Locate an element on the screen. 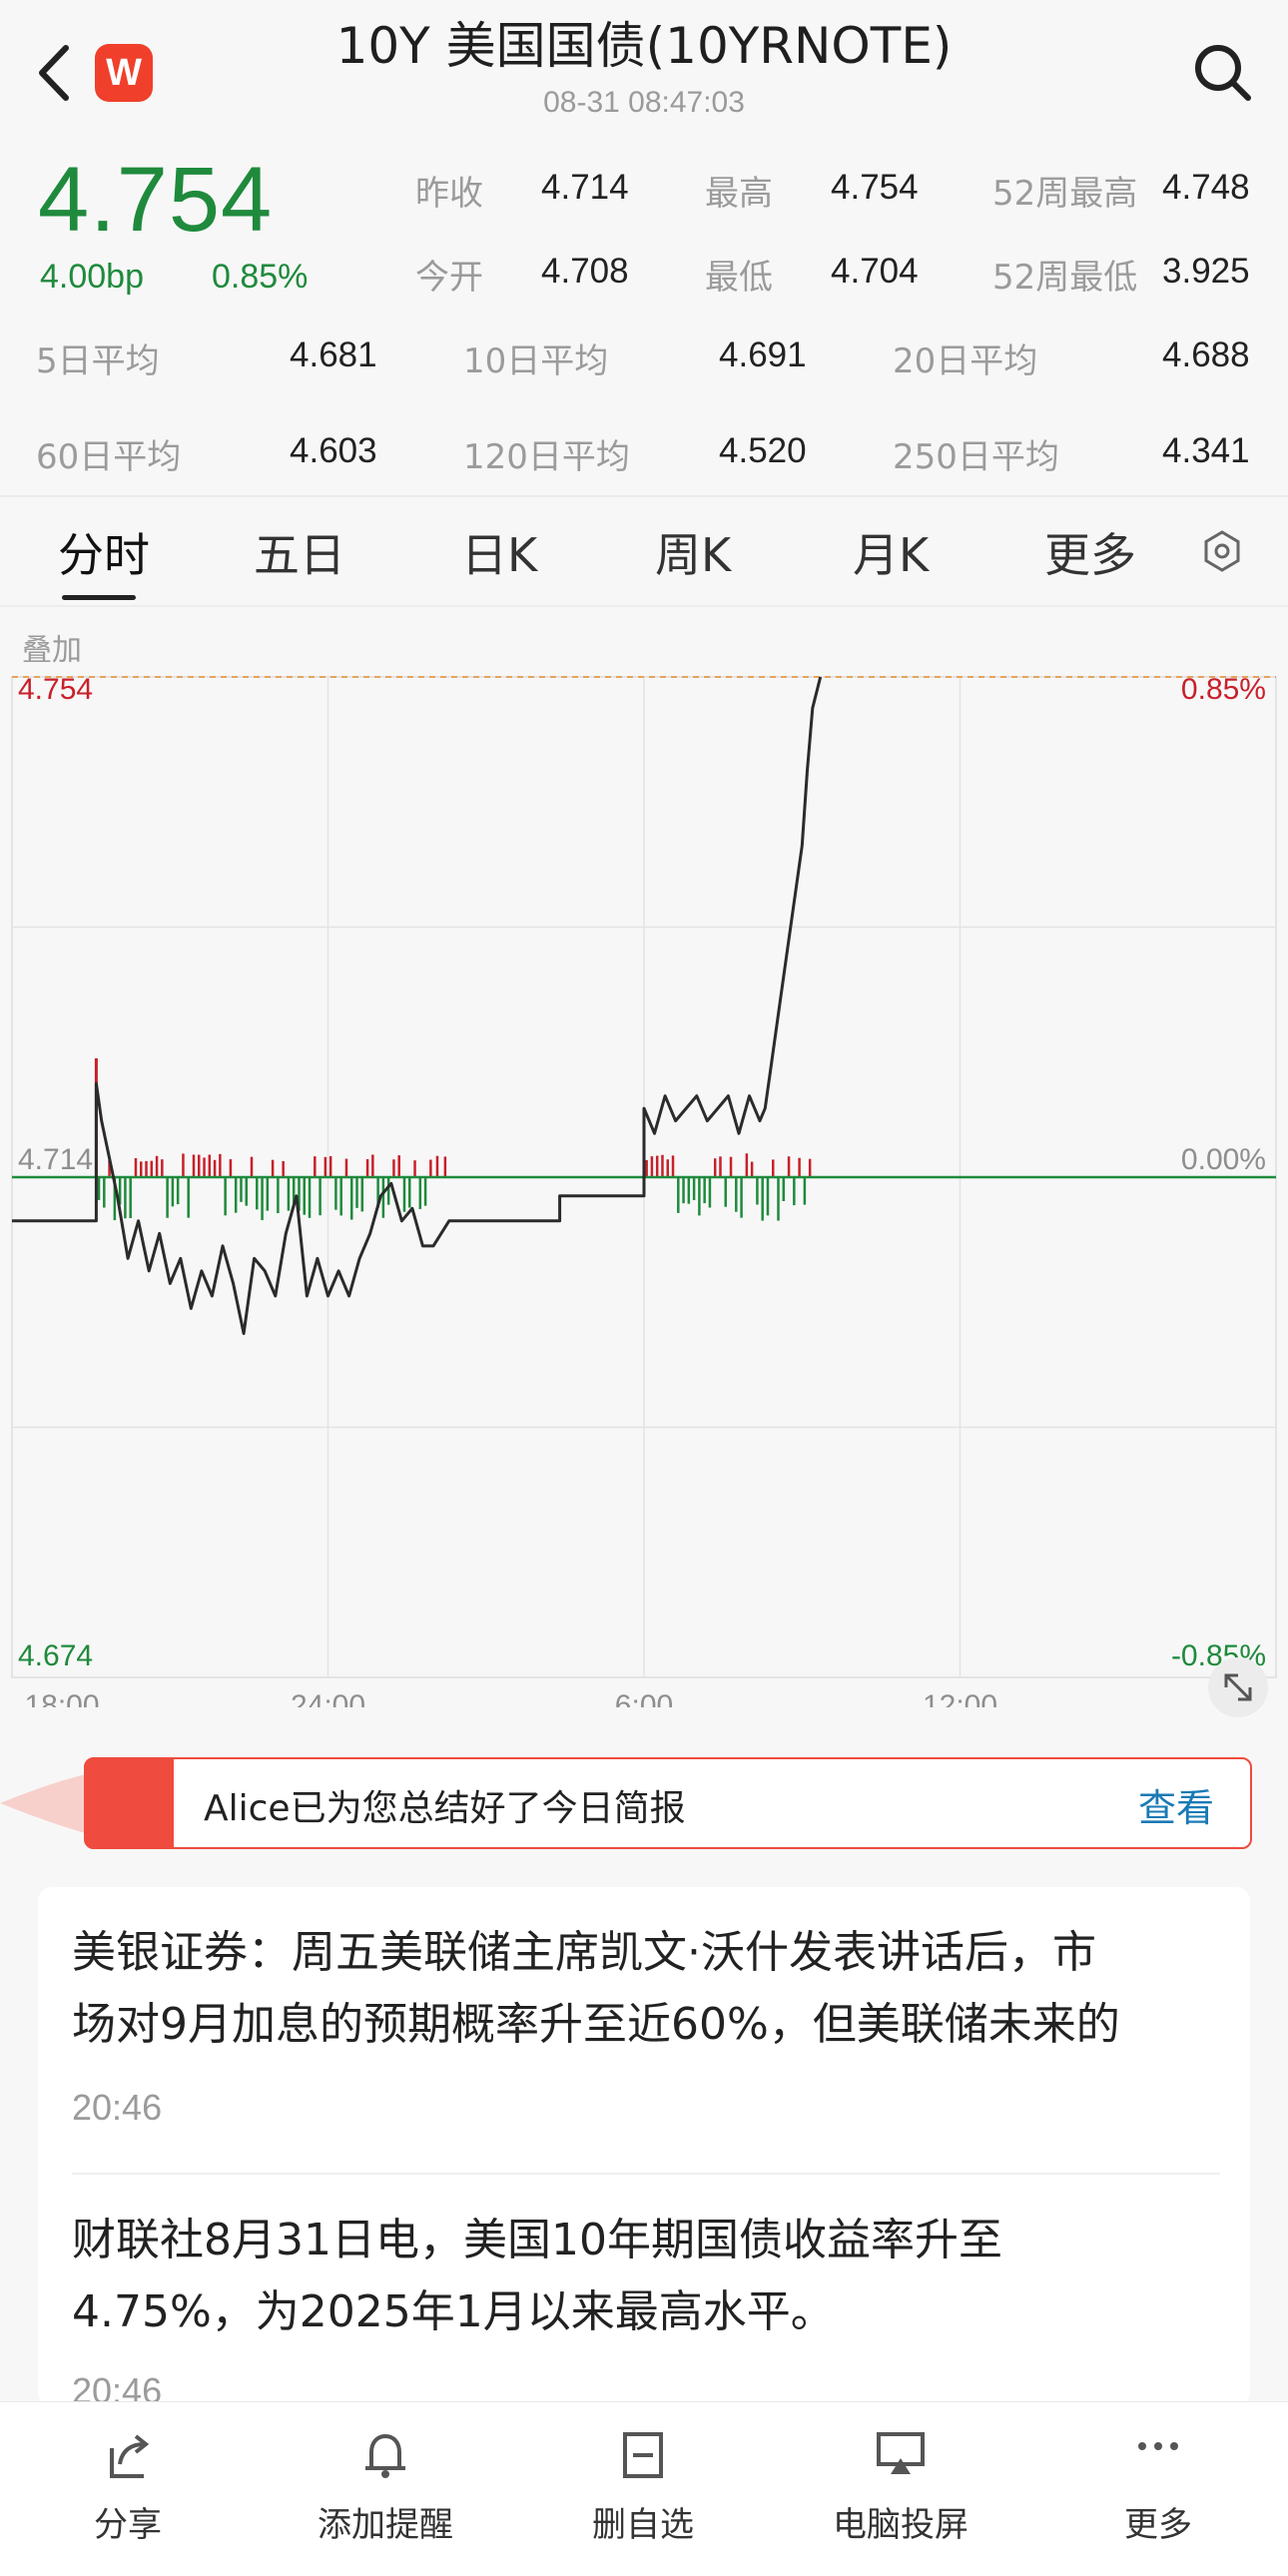 The image size is (1288, 2576). avg-value: 4.520 is located at coordinates (763, 450).